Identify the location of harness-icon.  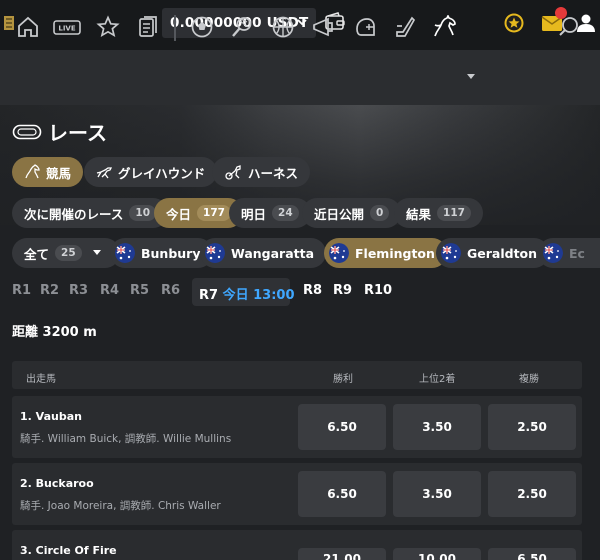
(233, 172).